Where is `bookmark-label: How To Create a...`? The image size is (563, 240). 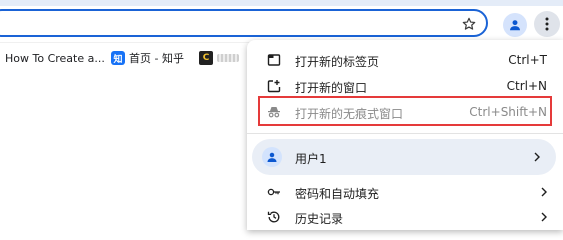
bookmark-label: How To Create a... is located at coordinates (55, 58).